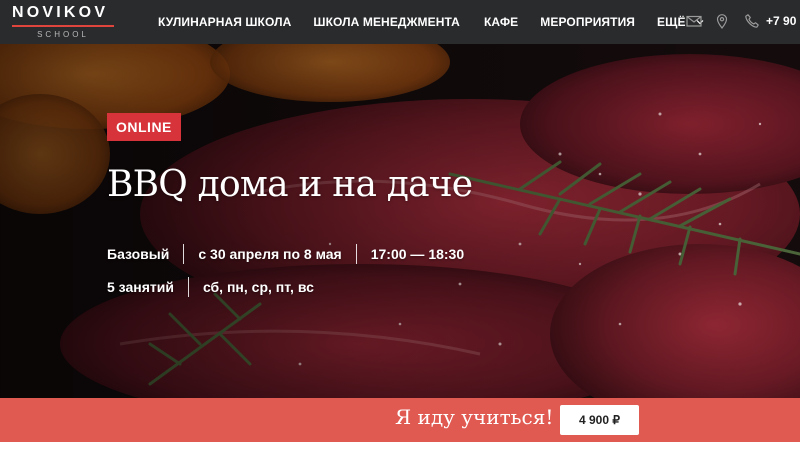 The height and width of the screenshot is (450, 800). Describe the element at coordinates (60, 12) in the screenshot. I see `brand-name: NOVIKOV` at that location.